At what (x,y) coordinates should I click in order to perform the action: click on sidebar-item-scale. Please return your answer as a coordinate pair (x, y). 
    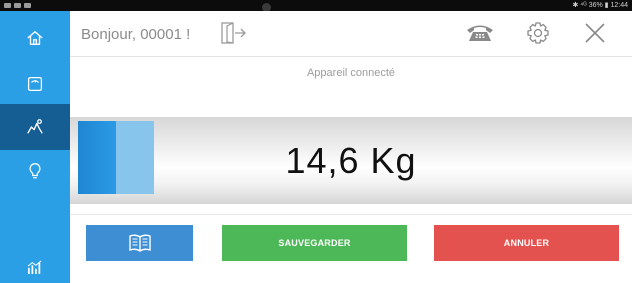
    Looking at the image, I should click on (35, 84).